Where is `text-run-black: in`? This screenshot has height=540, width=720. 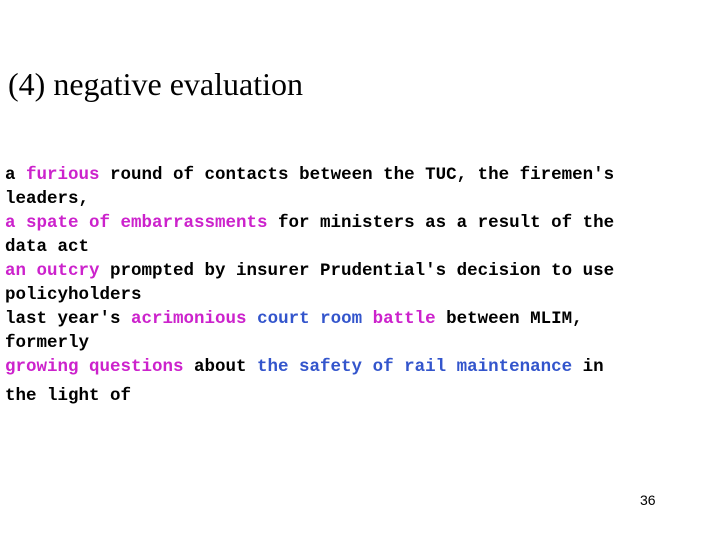 text-run-black: in is located at coordinates (588, 367).